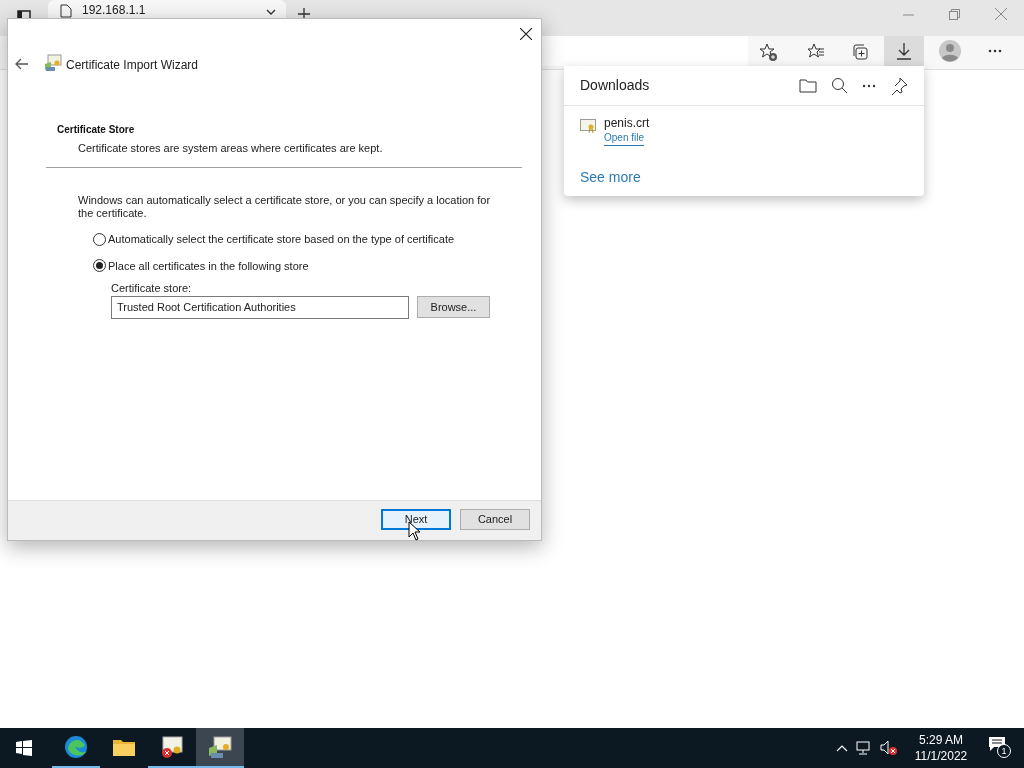 This screenshot has height=768, width=1024. Describe the element at coordinates (274, 265) in the screenshot. I see `radio-option: Place all certificates in the following store` at that location.